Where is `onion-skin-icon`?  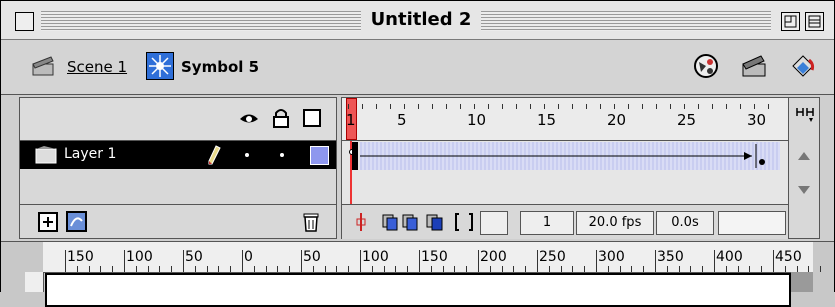
onion-skin-icon is located at coordinates (402, 222).